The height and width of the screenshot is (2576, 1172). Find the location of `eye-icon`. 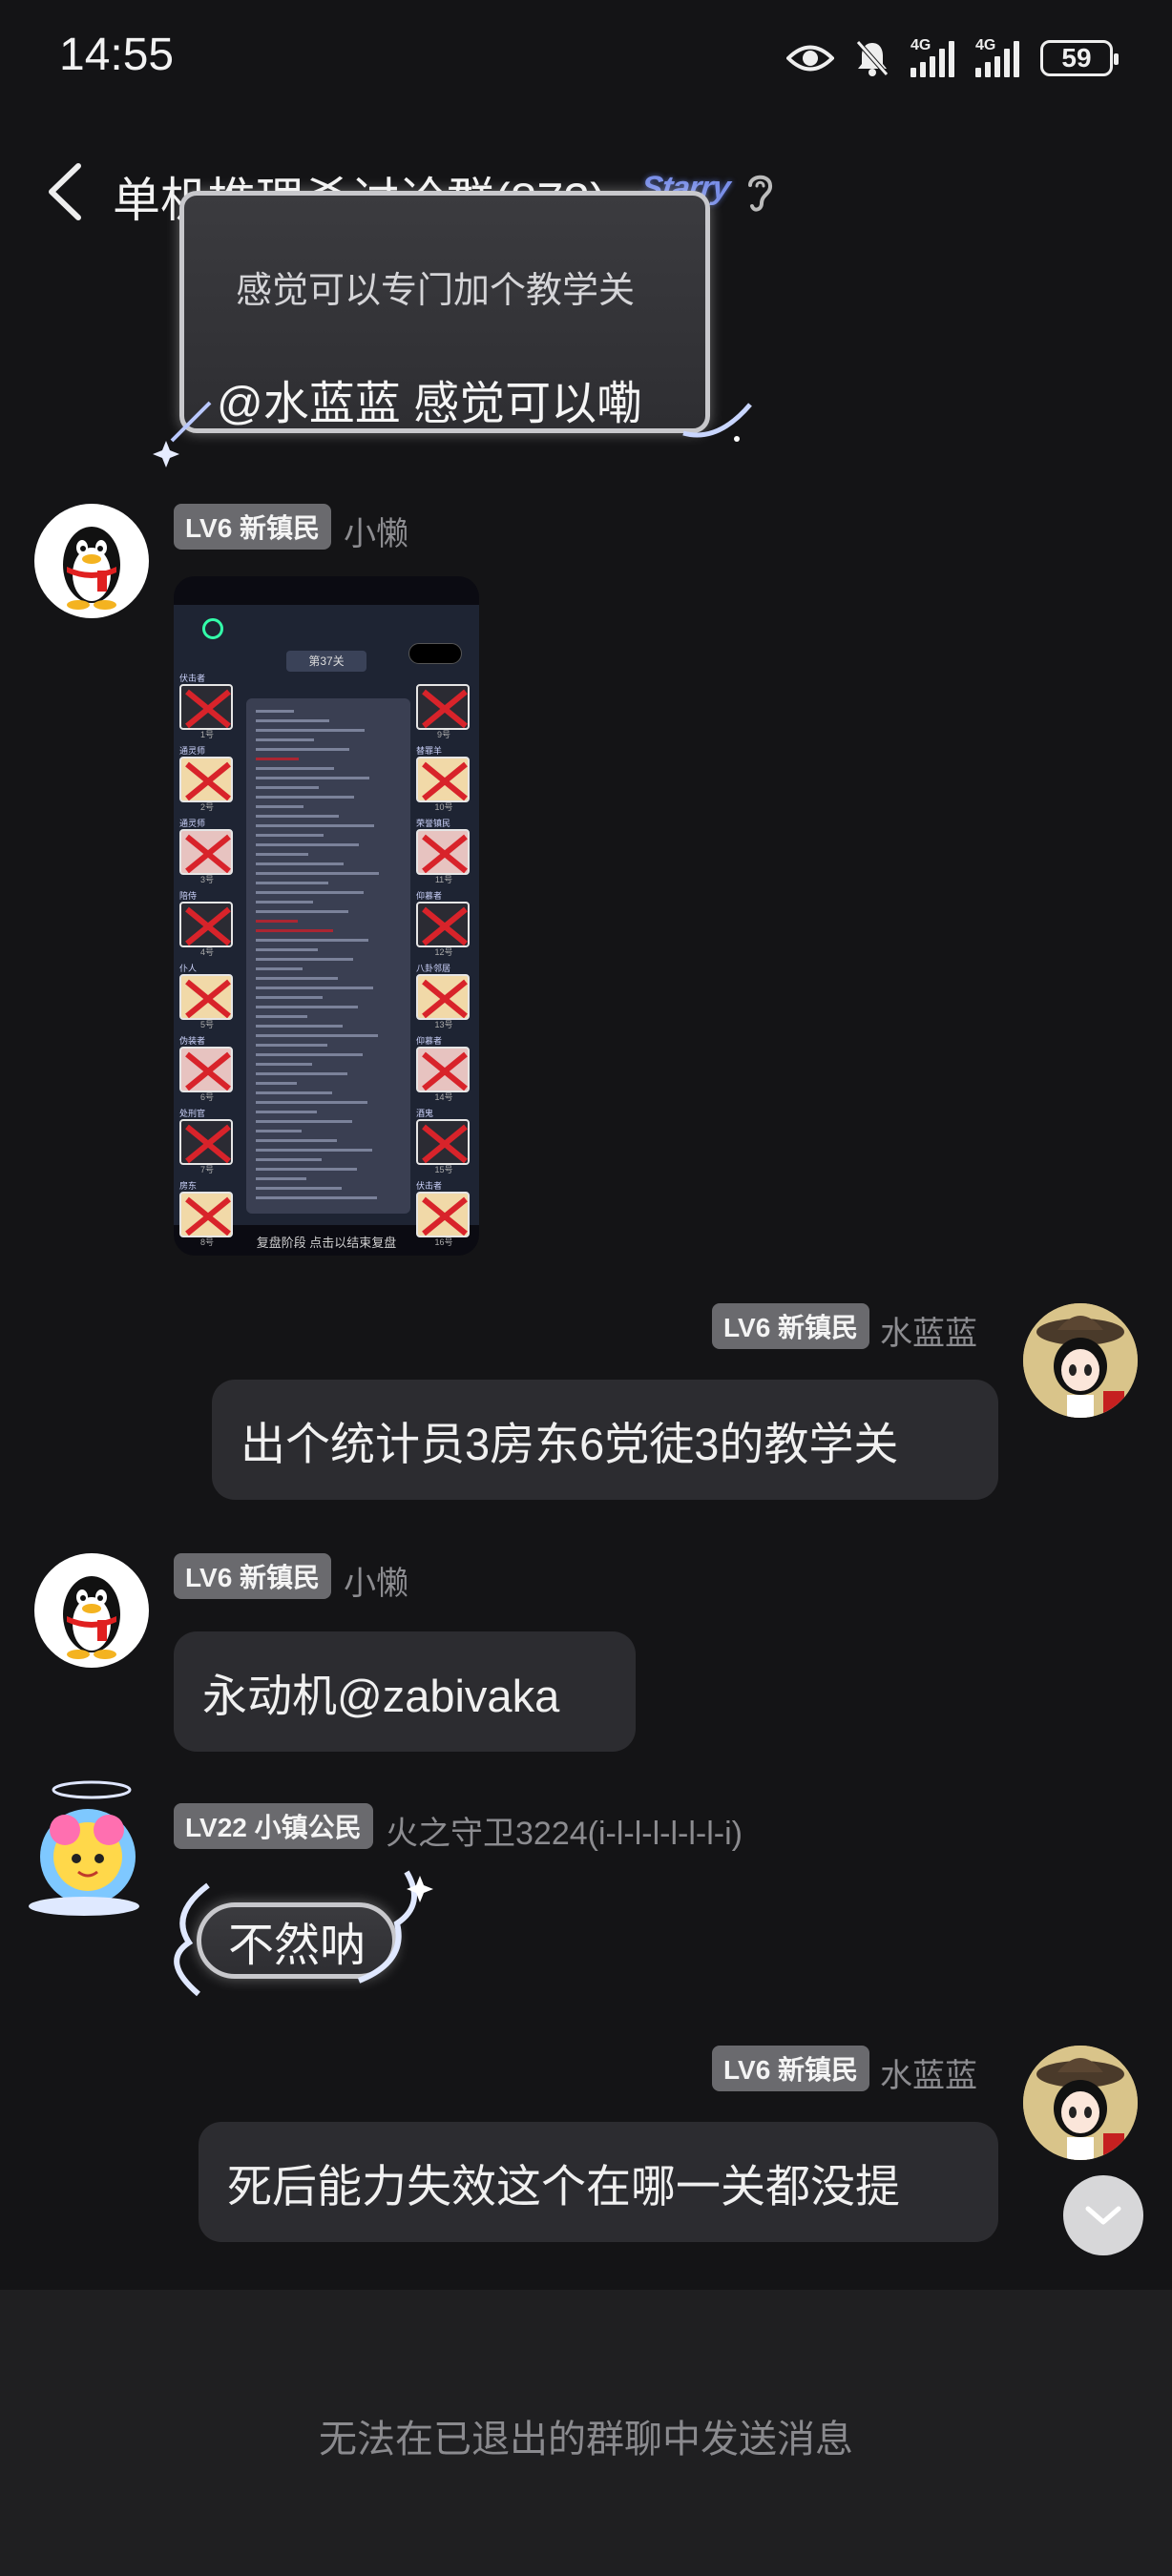

eye-icon is located at coordinates (810, 58).